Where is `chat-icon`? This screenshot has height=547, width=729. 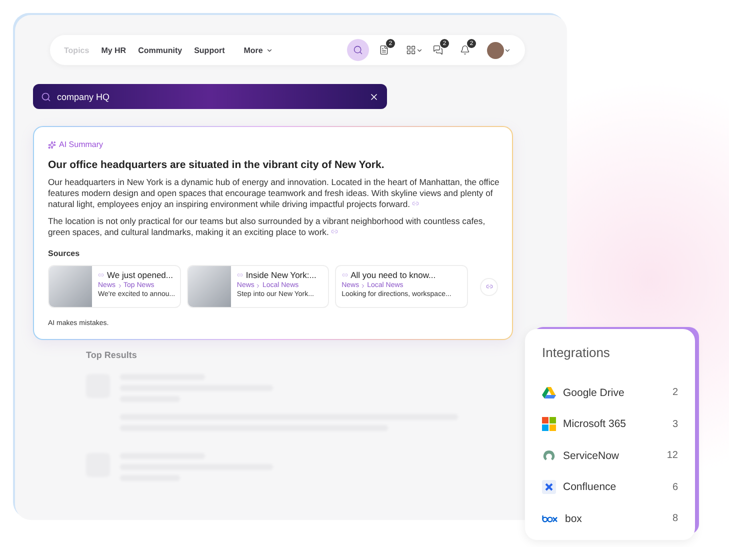 chat-icon is located at coordinates (438, 50).